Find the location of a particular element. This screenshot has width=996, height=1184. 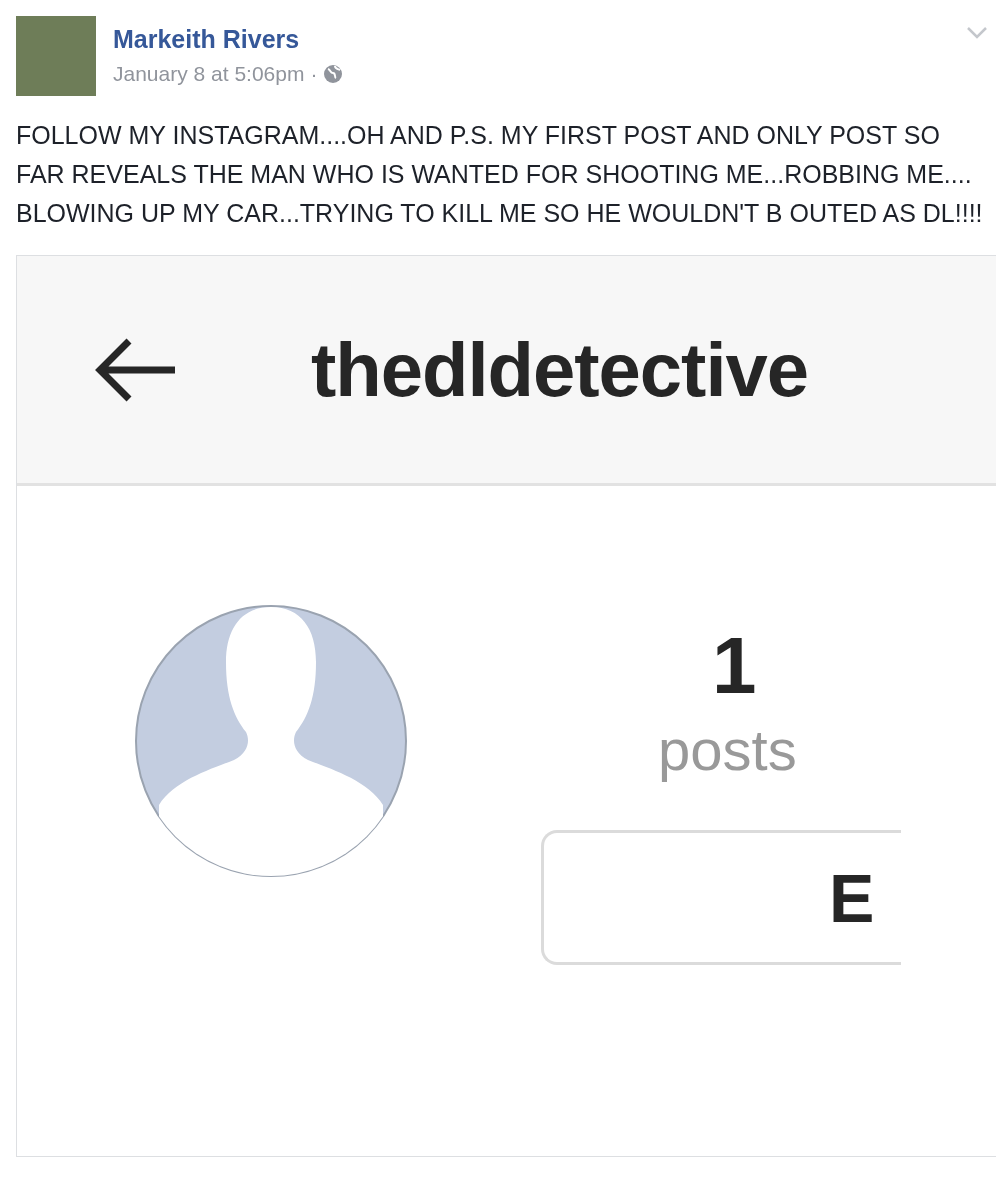

posts-label: posts is located at coordinates (727, 750).